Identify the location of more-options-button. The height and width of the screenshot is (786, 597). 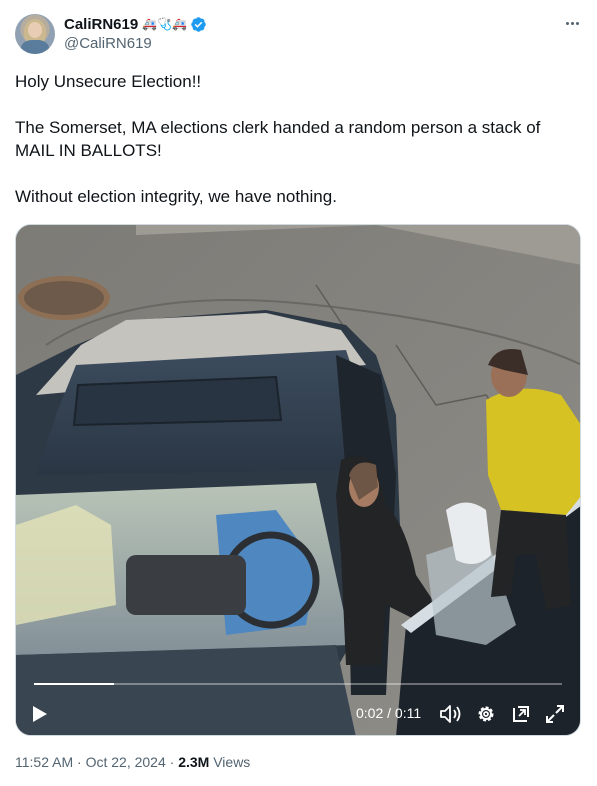
(572, 23).